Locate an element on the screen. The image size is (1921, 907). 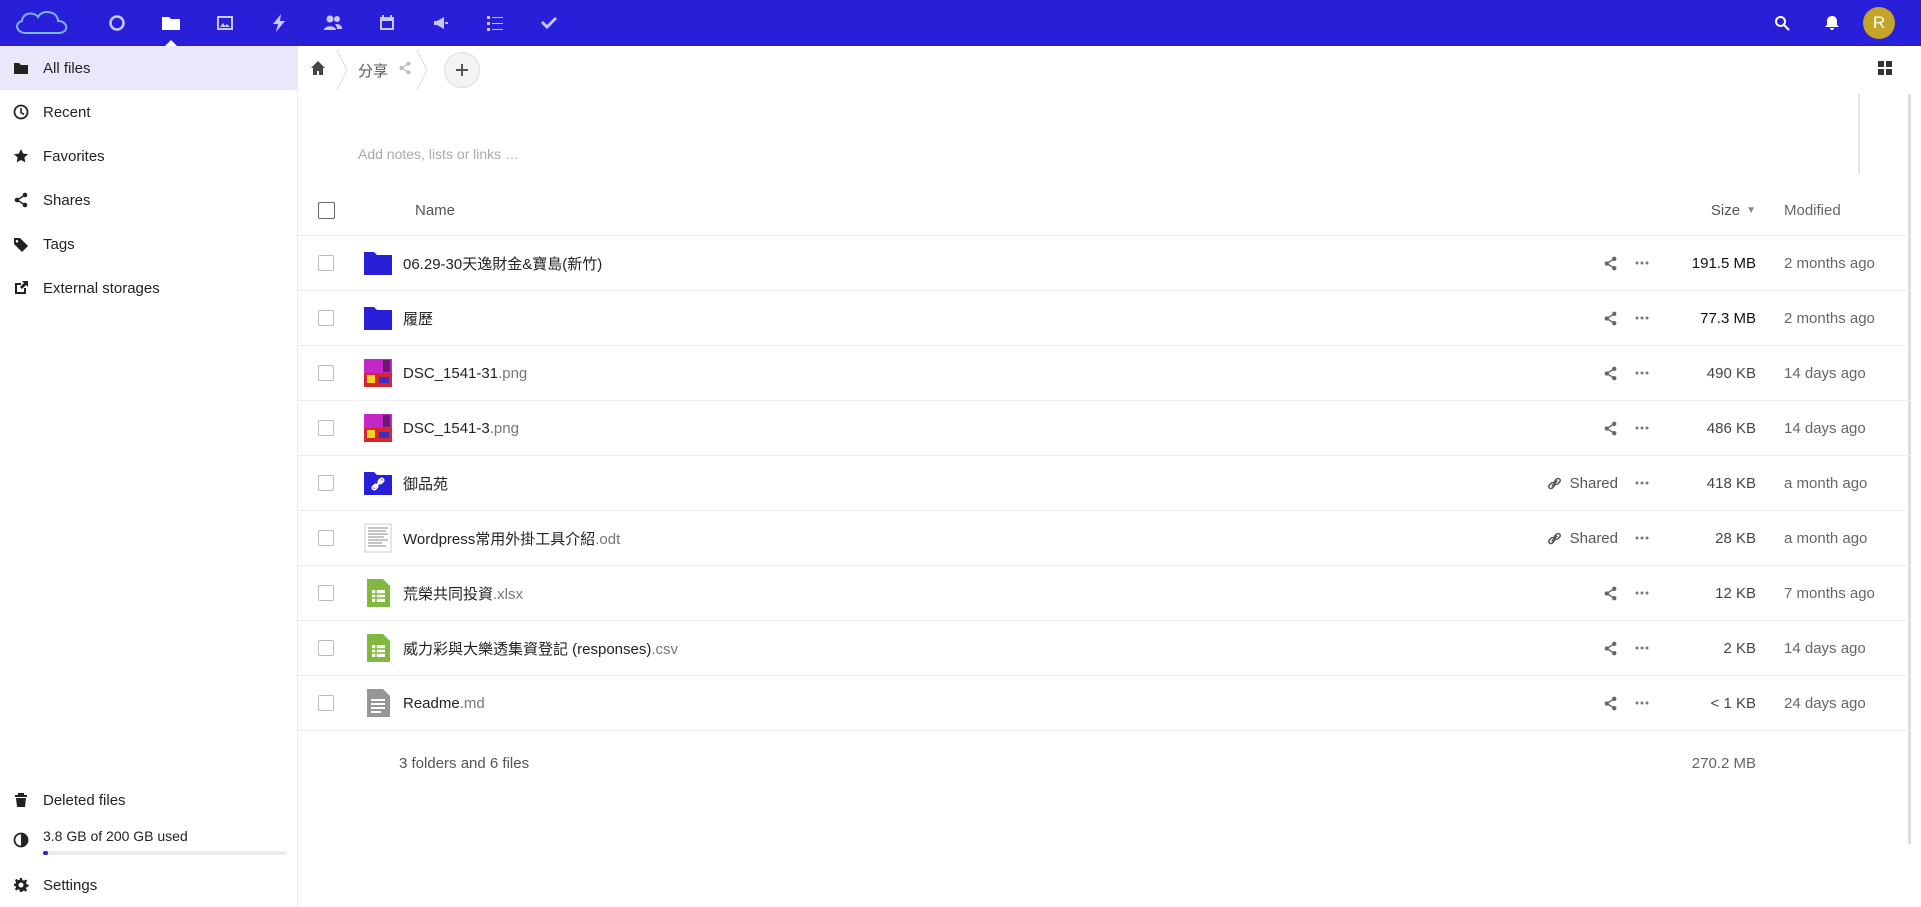
sidebar-item-tags: Tags is located at coordinates (148, 244).